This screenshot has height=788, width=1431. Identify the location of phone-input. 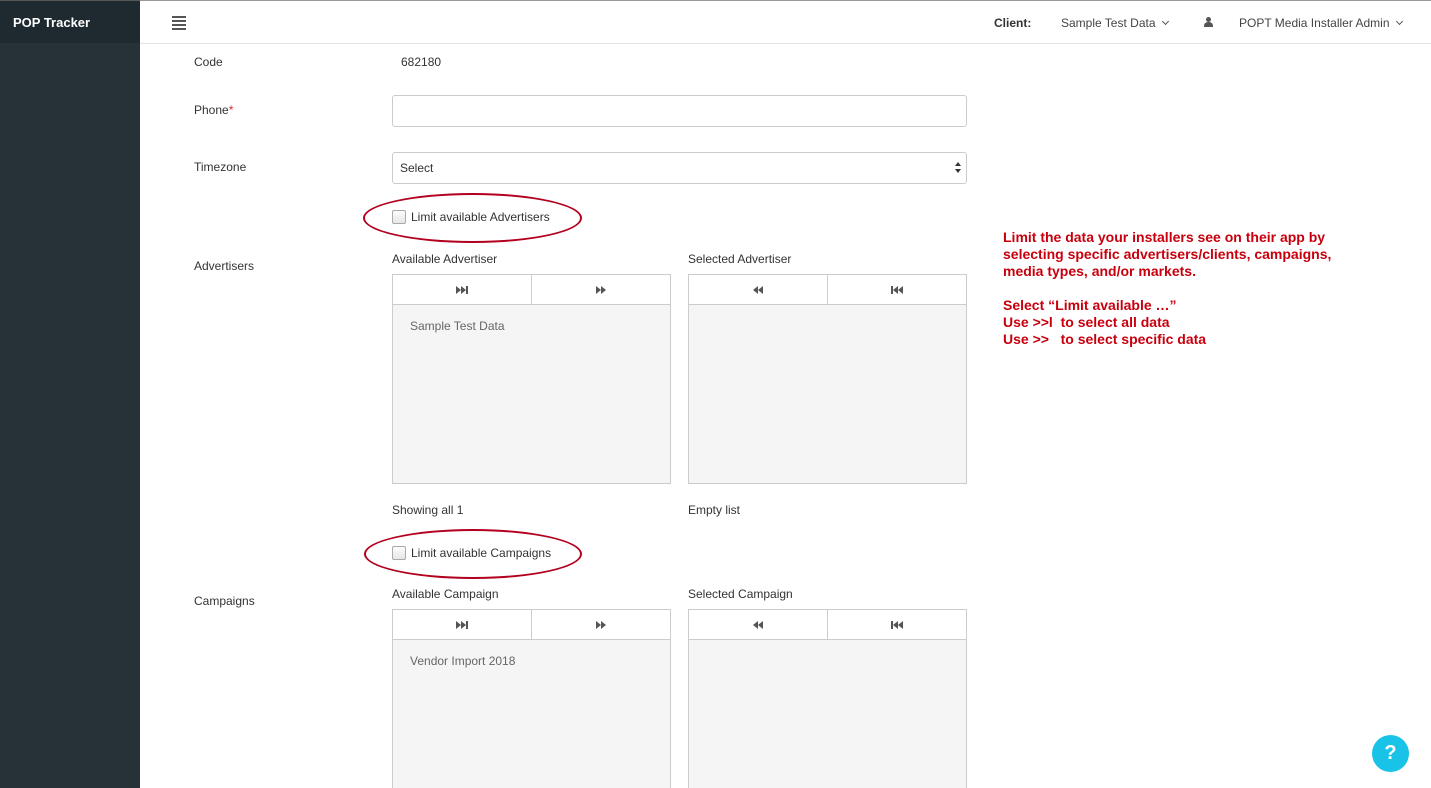
(679, 111).